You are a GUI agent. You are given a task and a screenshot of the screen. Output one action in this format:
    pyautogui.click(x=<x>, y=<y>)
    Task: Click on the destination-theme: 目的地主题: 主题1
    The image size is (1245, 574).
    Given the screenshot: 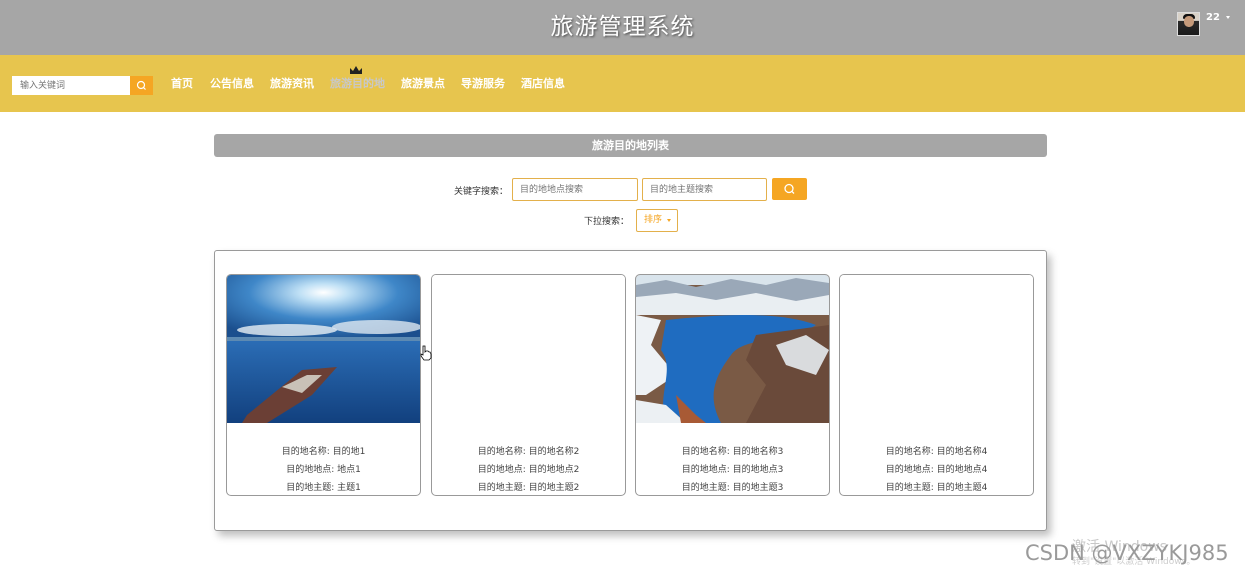 What is the action you would take?
    pyautogui.click(x=323, y=488)
    